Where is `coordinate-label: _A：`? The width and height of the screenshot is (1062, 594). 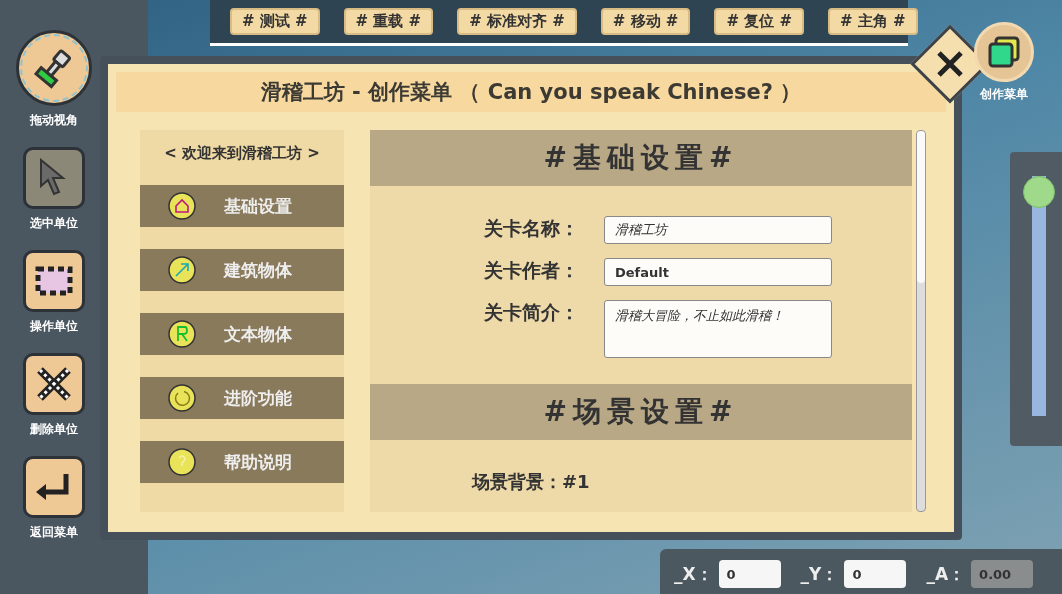
coordinate-label: _A： is located at coordinates (946, 574).